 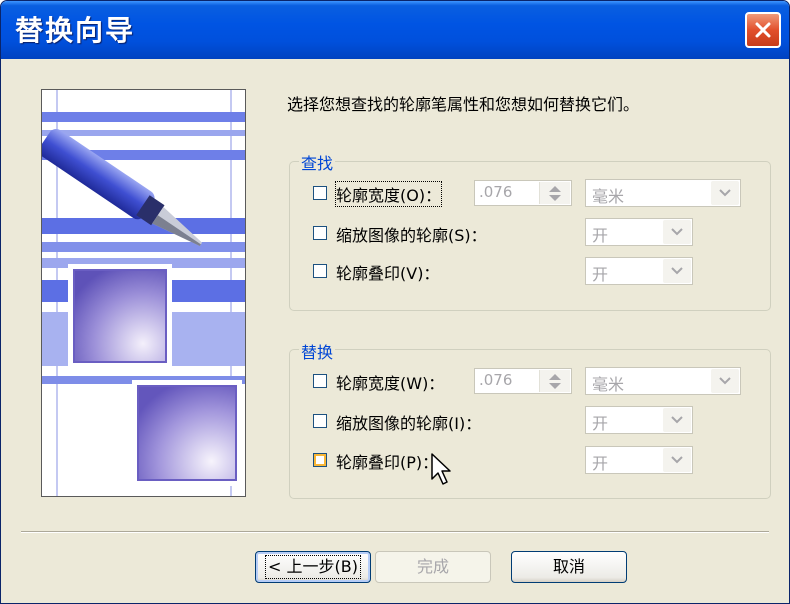 I want to click on find-scale-outline-value: 开, so click(x=600, y=235).